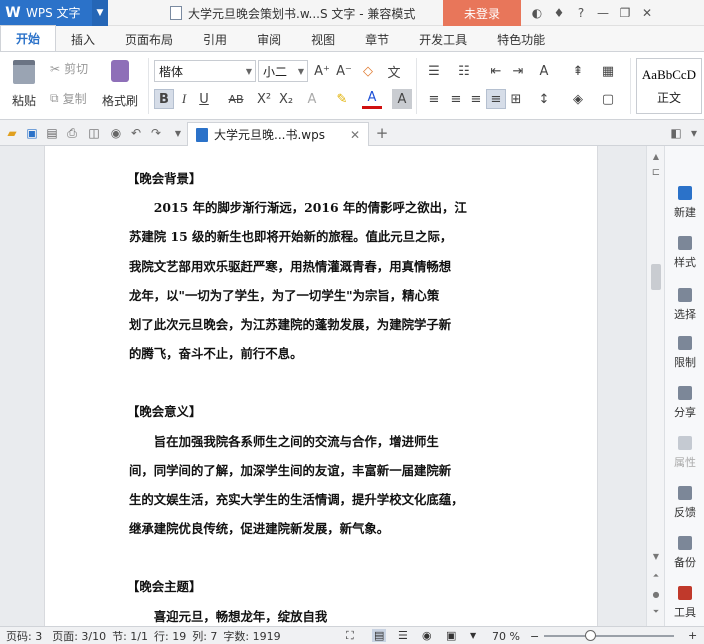  Describe the element at coordinates (608, 71) in the screenshot. I see `table-icon: ▦` at that location.